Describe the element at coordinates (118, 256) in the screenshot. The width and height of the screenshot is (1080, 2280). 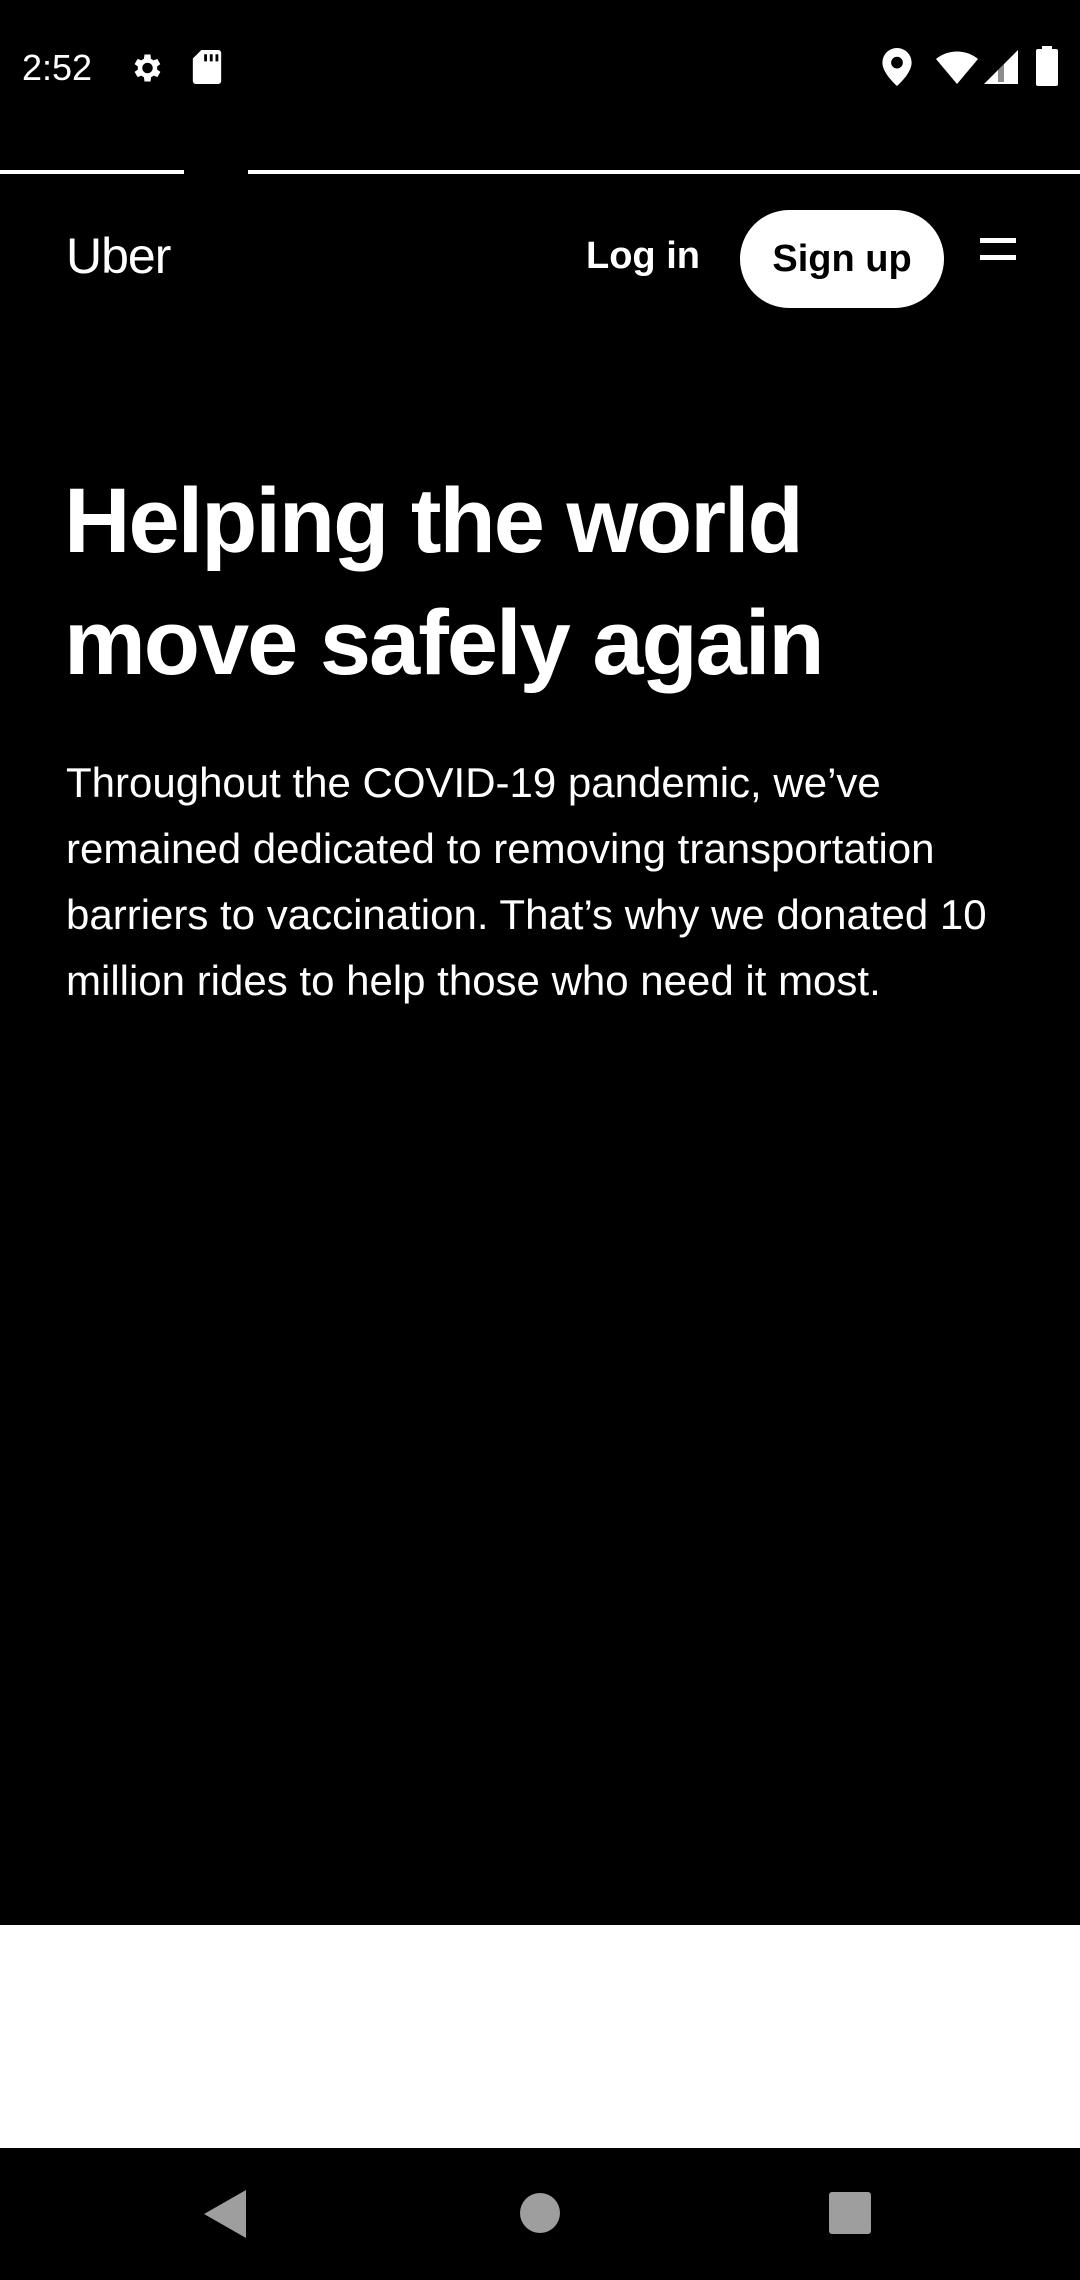
I see `uber-logo: Uber` at that location.